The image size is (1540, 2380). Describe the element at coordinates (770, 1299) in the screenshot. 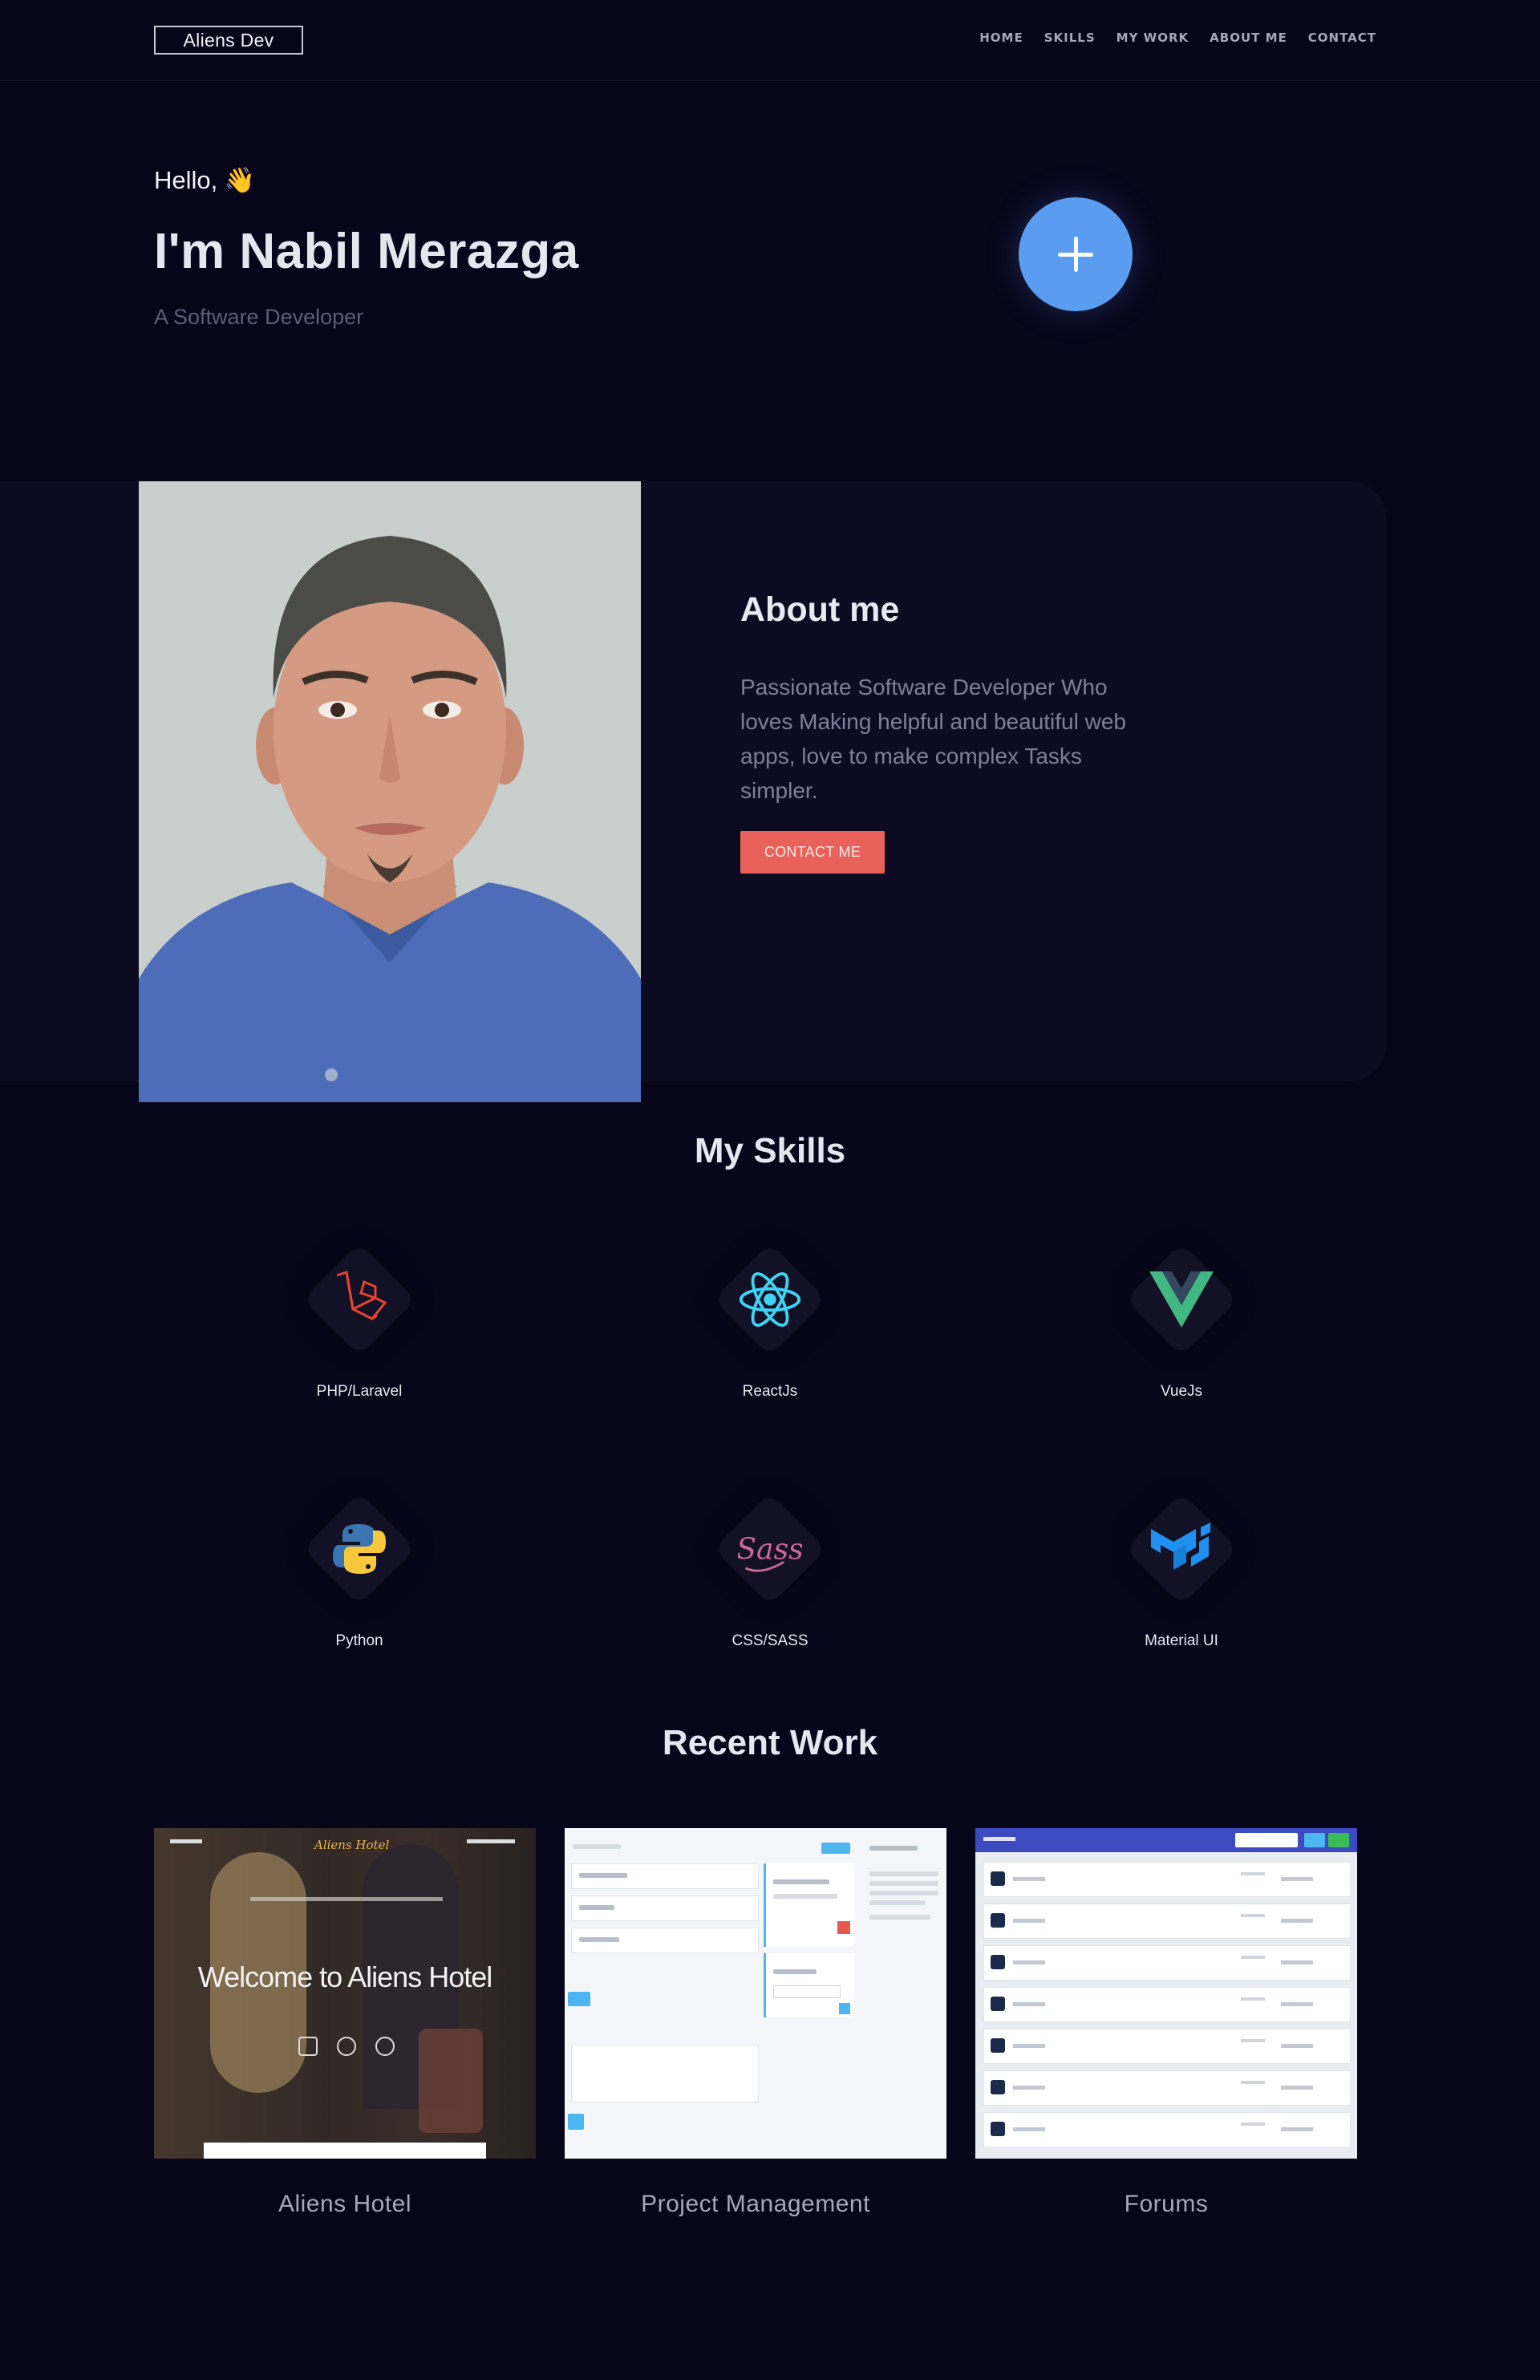

I see `react-icon` at that location.